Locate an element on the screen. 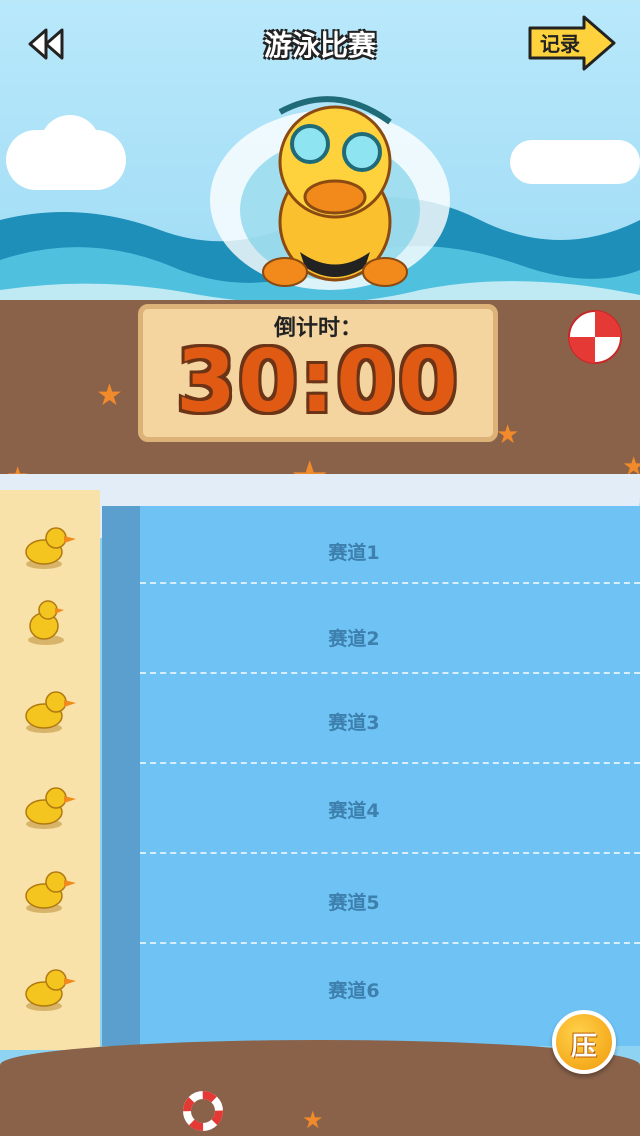  lane-label: 赛道4 is located at coordinates (354, 811).